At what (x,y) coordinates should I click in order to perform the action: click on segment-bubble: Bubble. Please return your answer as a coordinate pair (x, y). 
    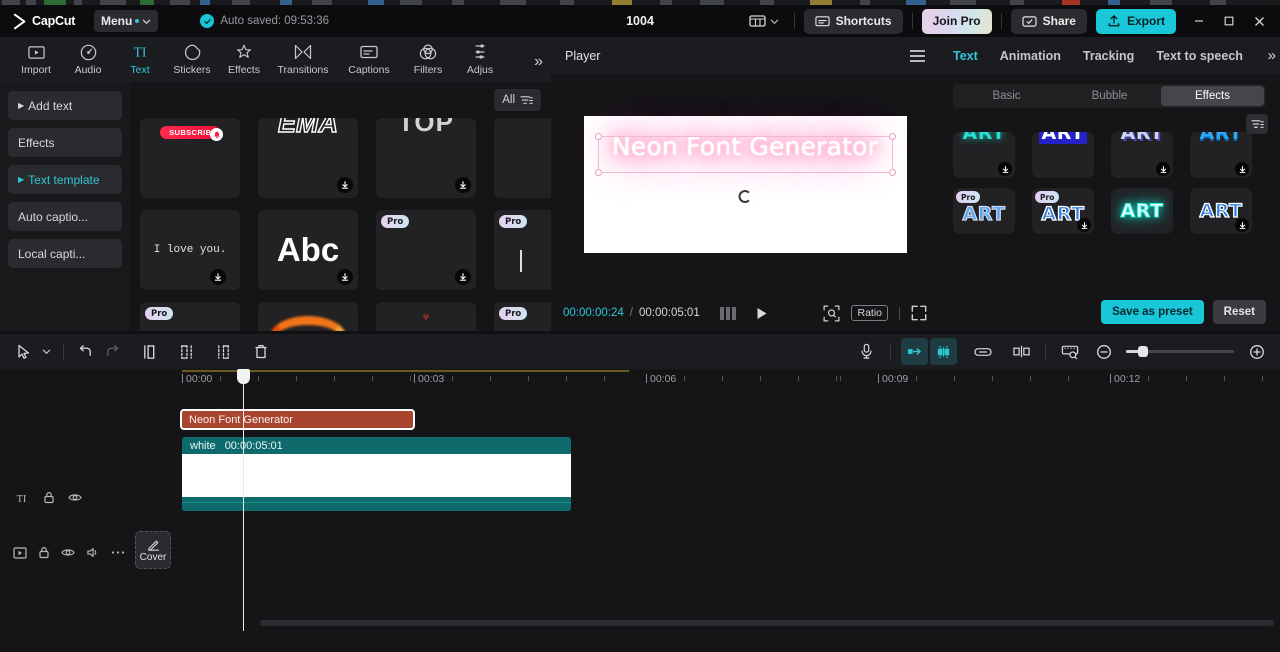
    Looking at the image, I should click on (1109, 96).